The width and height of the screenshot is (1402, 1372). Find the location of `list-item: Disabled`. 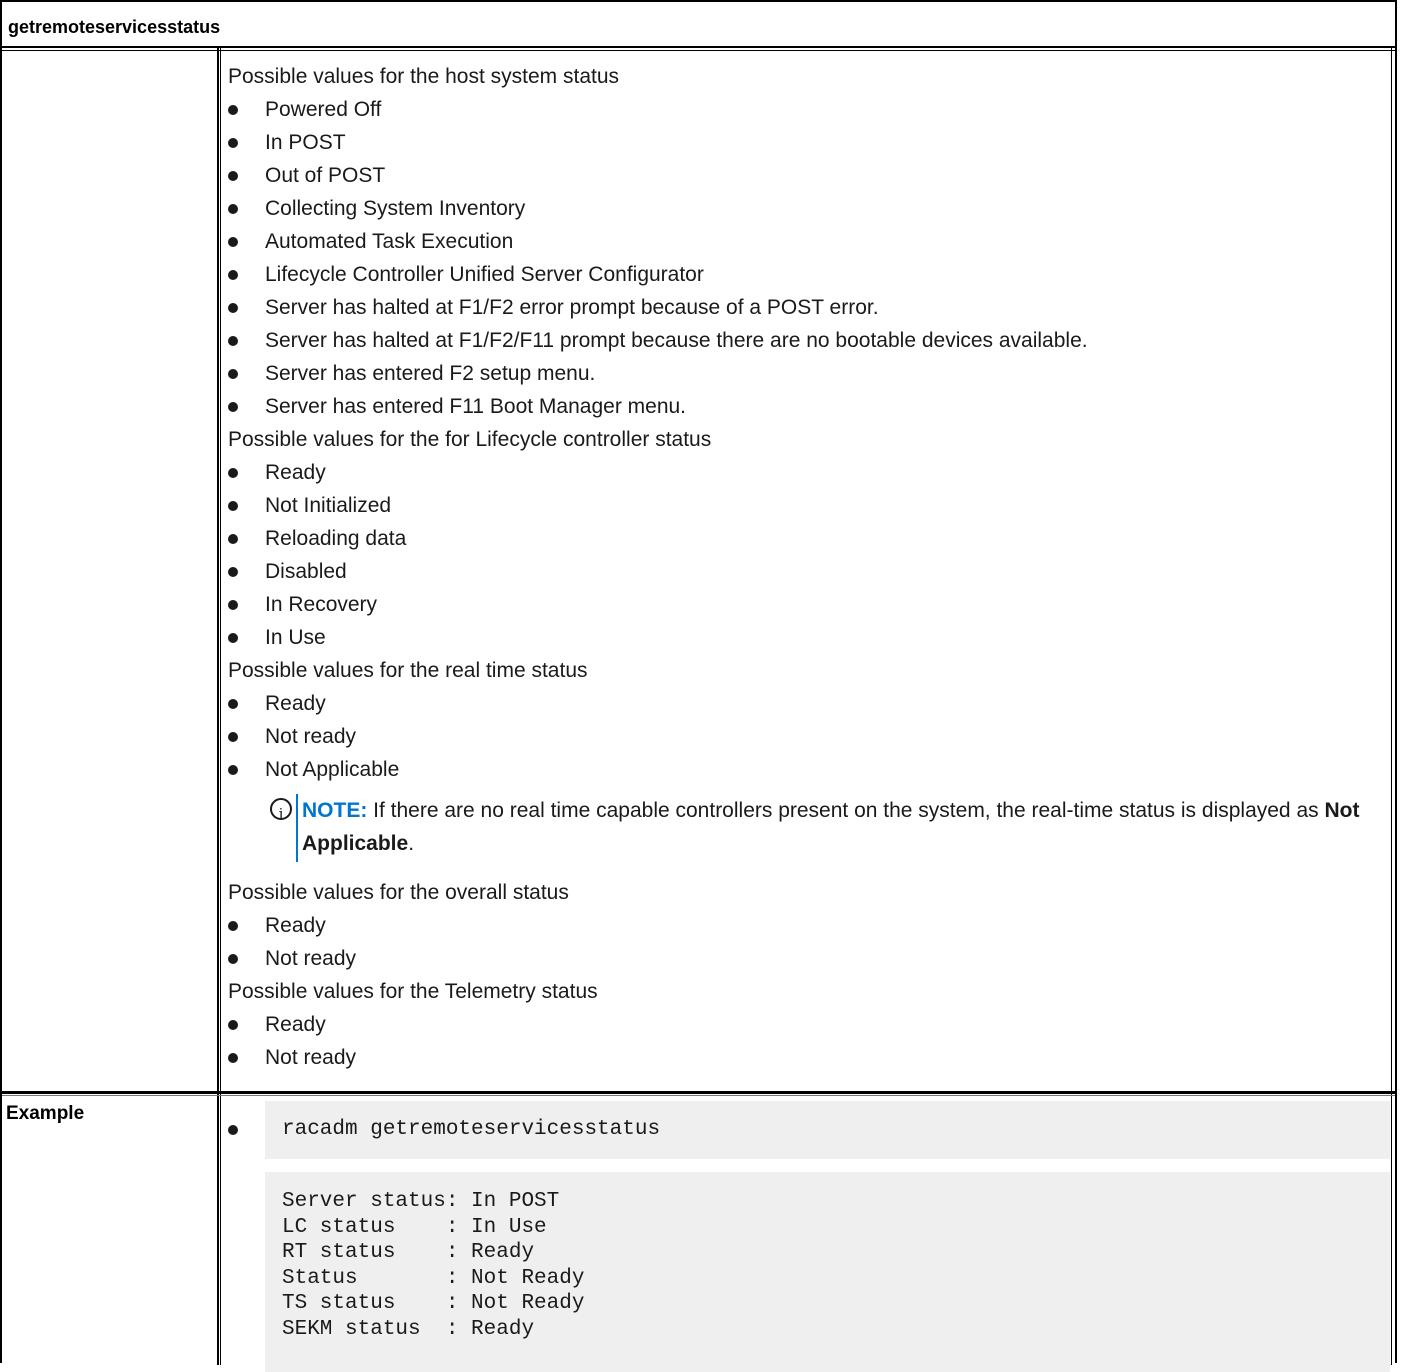

list-item: Disabled is located at coordinates (803, 571).